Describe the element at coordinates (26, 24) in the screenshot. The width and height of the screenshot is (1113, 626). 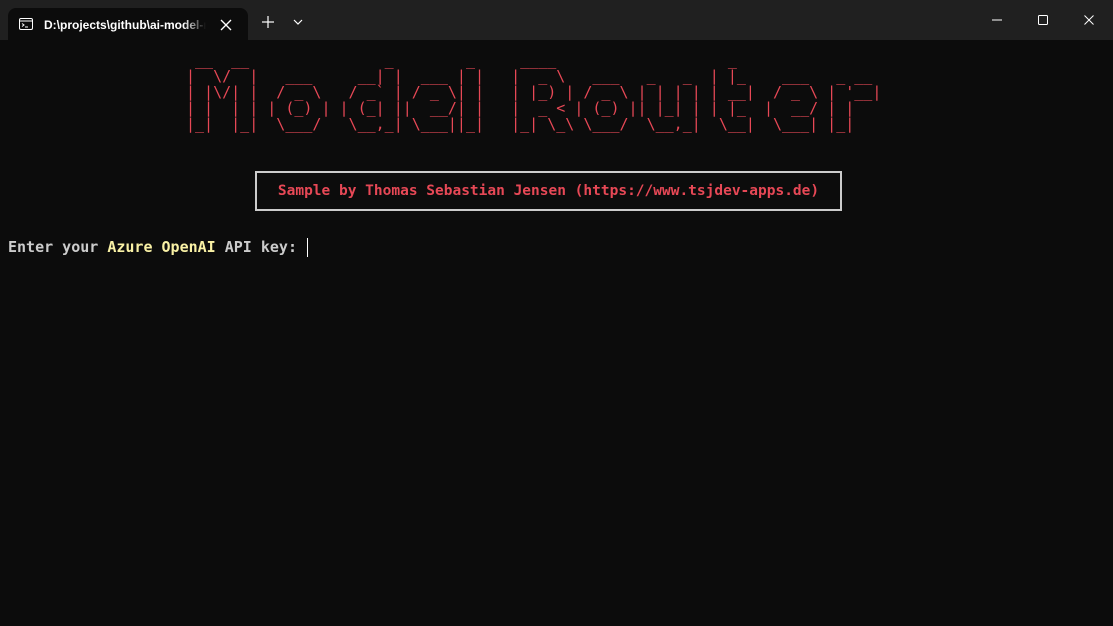
I see `terminal-icon` at that location.